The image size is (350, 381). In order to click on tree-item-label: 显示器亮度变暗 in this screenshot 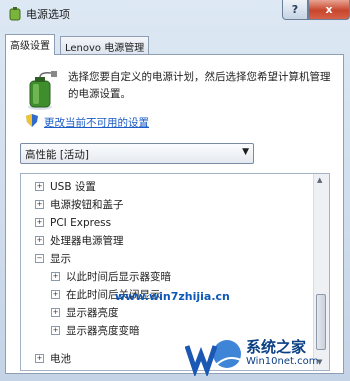, I will do `click(103, 331)`.